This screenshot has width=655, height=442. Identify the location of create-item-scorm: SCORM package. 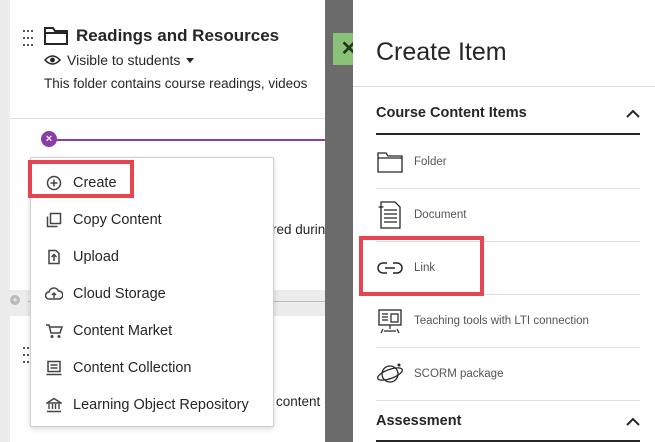
(508, 374).